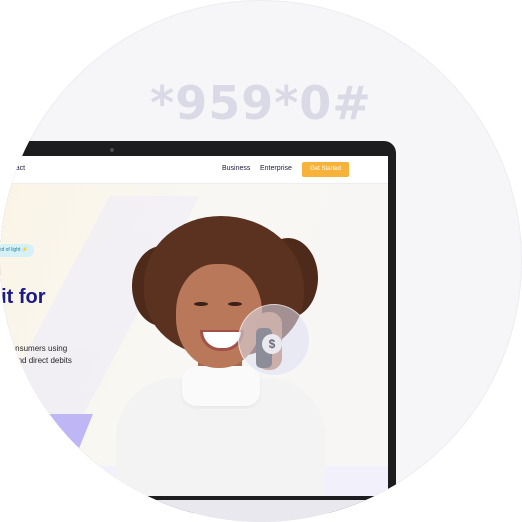  What do you see at coordinates (272, 344) in the screenshot?
I see `dollar-icon: $` at bounding box center [272, 344].